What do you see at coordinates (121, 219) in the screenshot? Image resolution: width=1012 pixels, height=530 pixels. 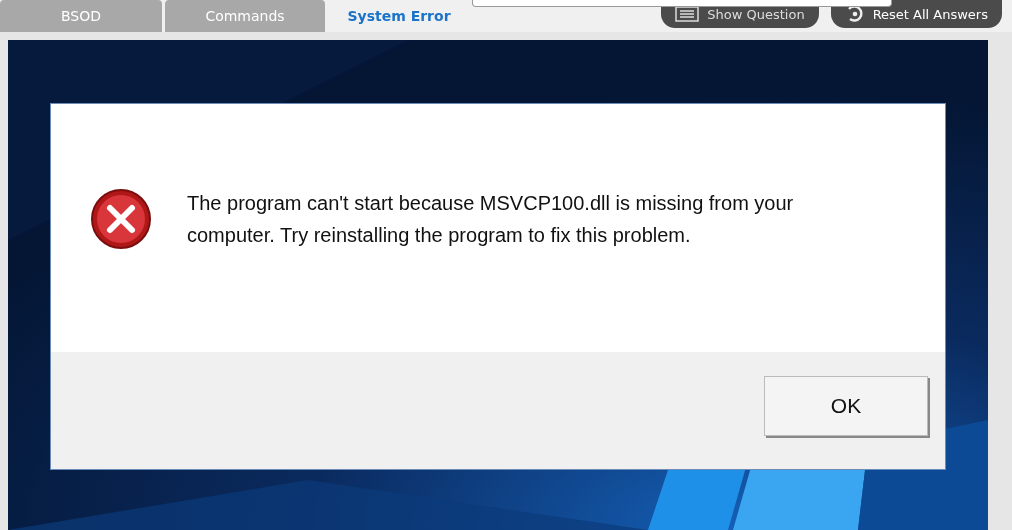 I see `error-icon` at bounding box center [121, 219].